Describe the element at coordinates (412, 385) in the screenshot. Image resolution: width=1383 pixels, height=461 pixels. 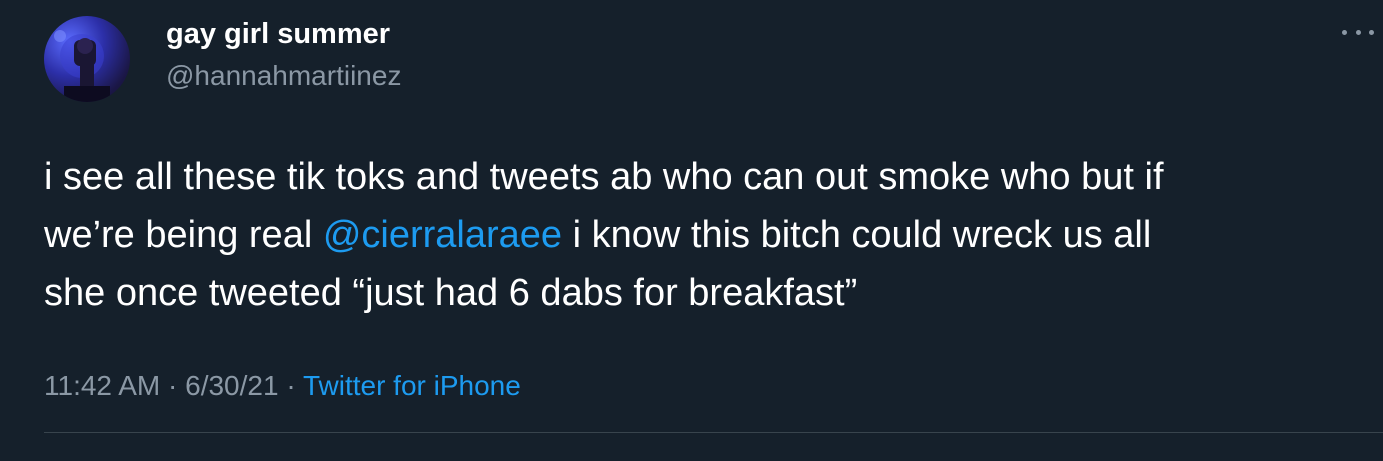
I see `tweet-source-link: Twitter for iPhone` at that location.